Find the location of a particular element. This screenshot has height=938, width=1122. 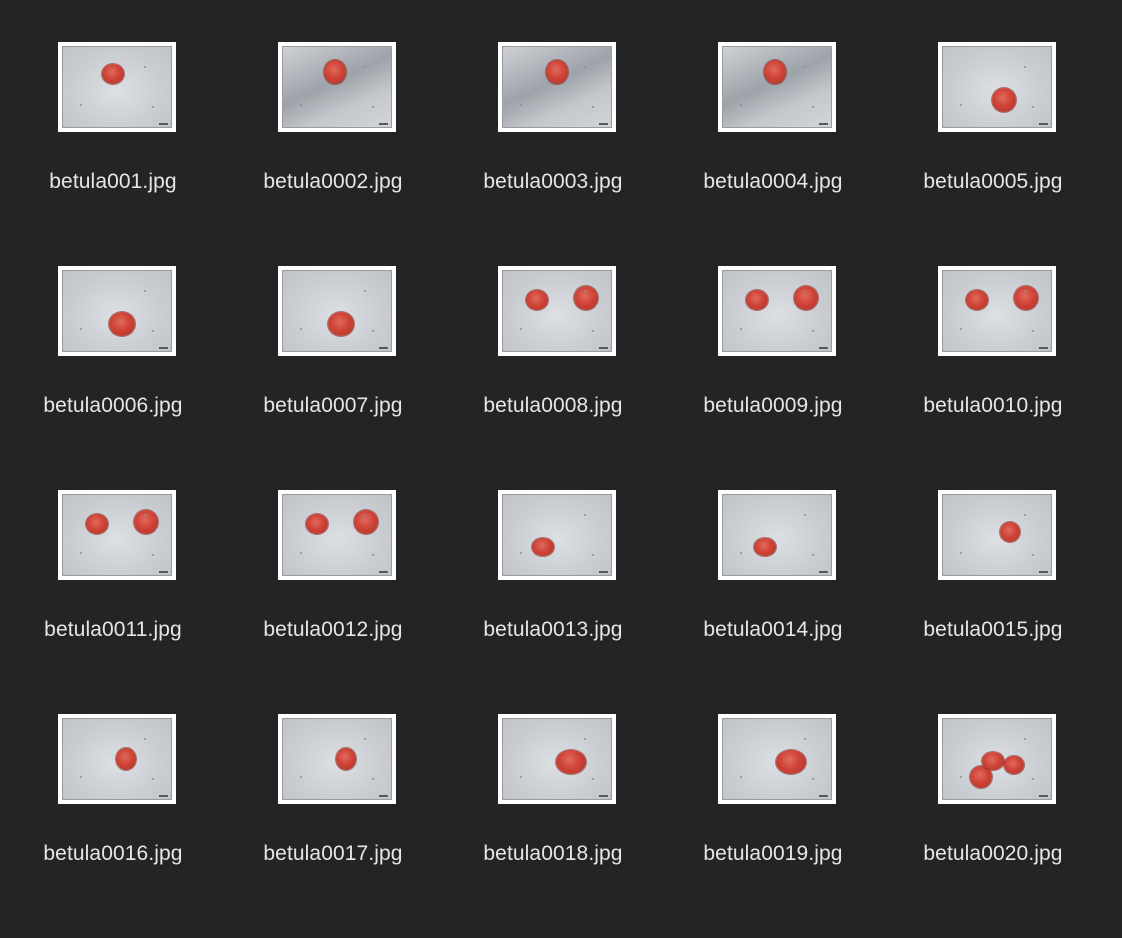

file-item: betula0005.jpg is located at coordinates (993, 154).